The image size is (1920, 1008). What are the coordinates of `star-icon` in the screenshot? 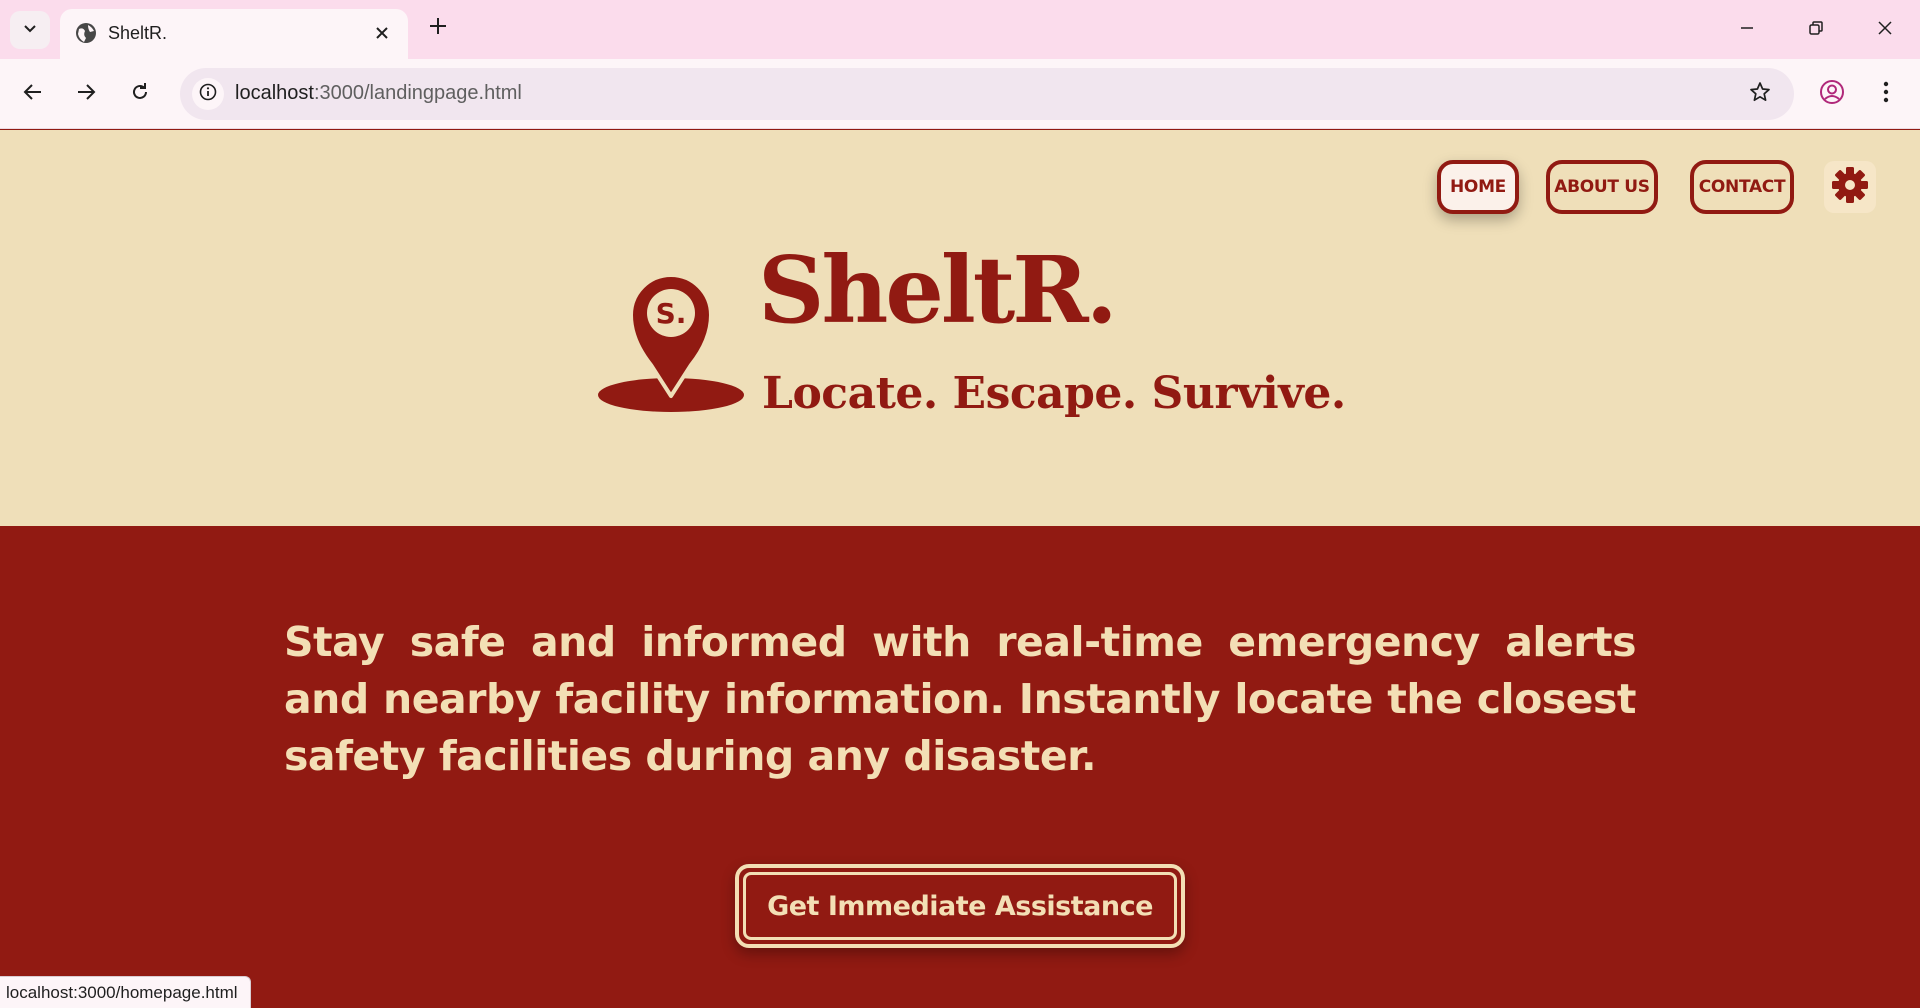 It's located at (1760, 94).